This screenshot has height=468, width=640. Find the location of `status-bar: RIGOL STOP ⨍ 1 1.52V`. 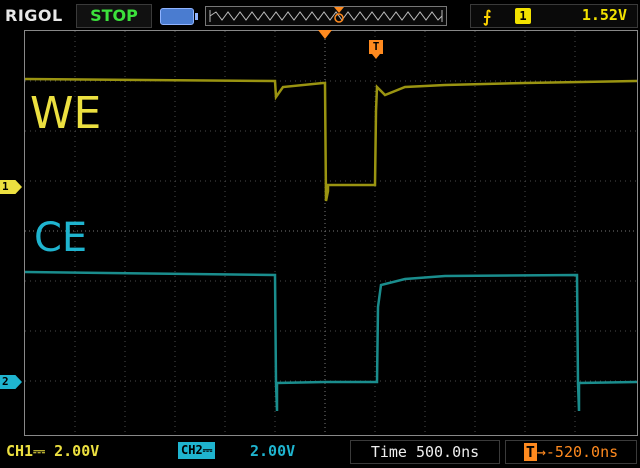

status-bar: RIGOL STOP ⨍ 1 1.52V is located at coordinates (320, 15).